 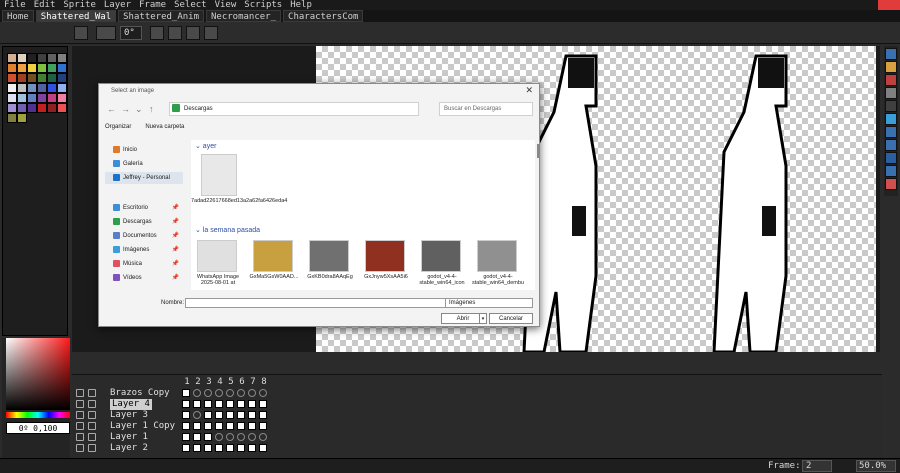 I want to click on frame-number: 4, so click(x=220, y=382).